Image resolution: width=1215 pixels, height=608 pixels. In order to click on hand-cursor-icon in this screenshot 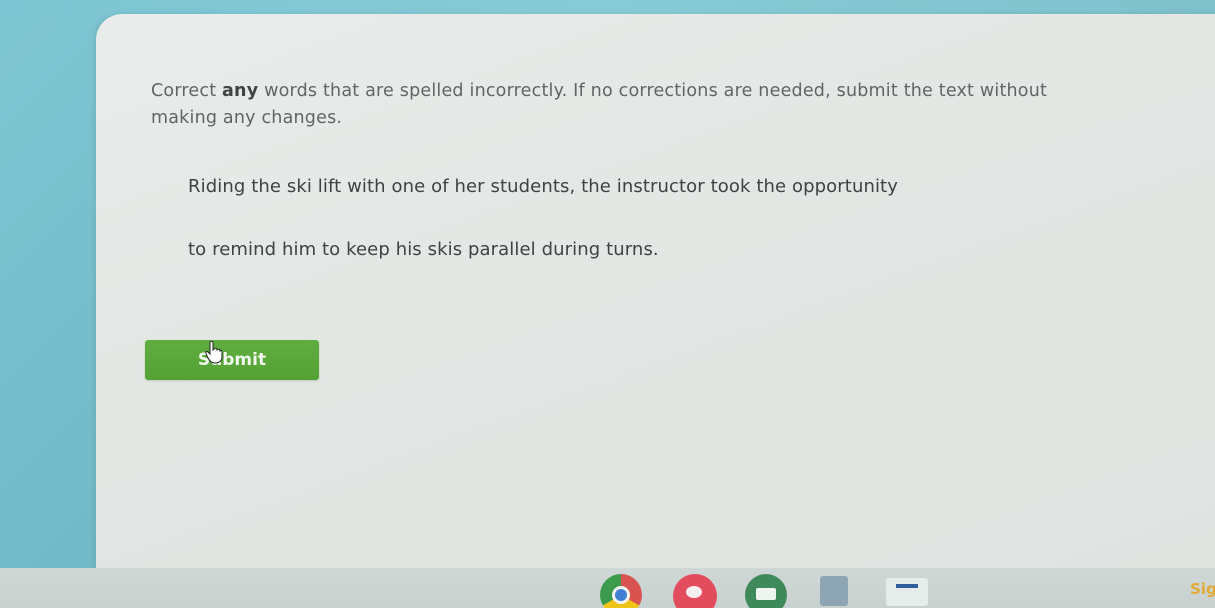, I will do `click(214, 352)`.